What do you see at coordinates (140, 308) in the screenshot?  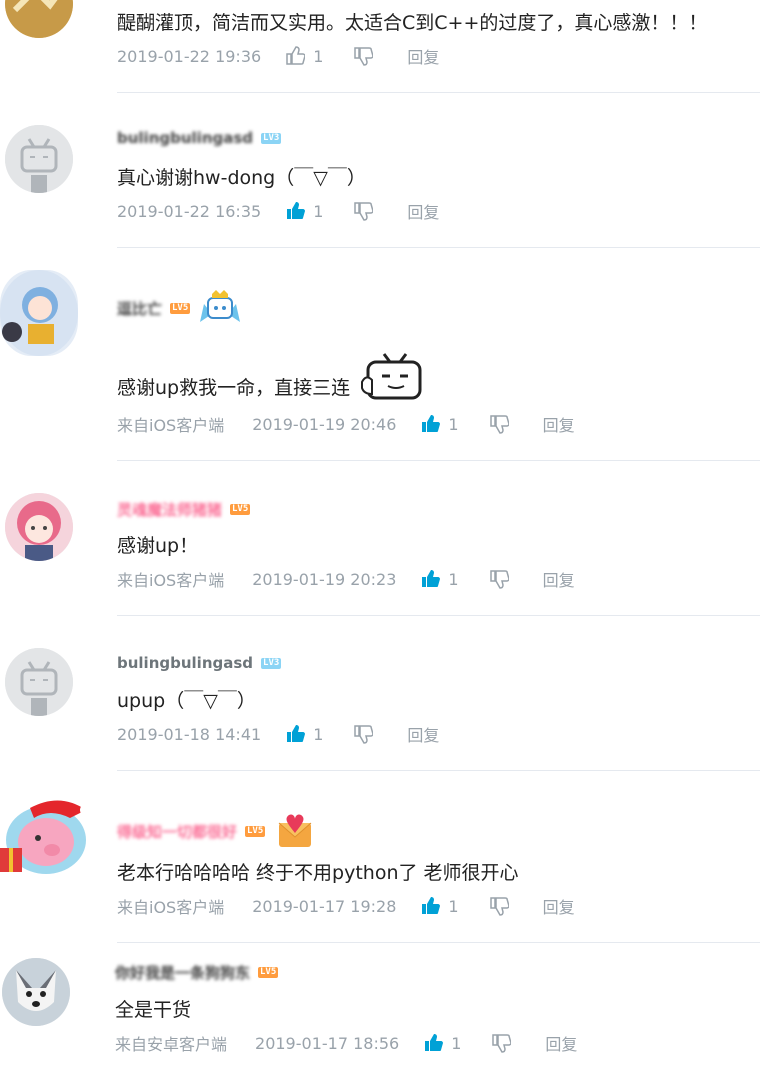 I see `username-text: 逗比亡` at bounding box center [140, 308].